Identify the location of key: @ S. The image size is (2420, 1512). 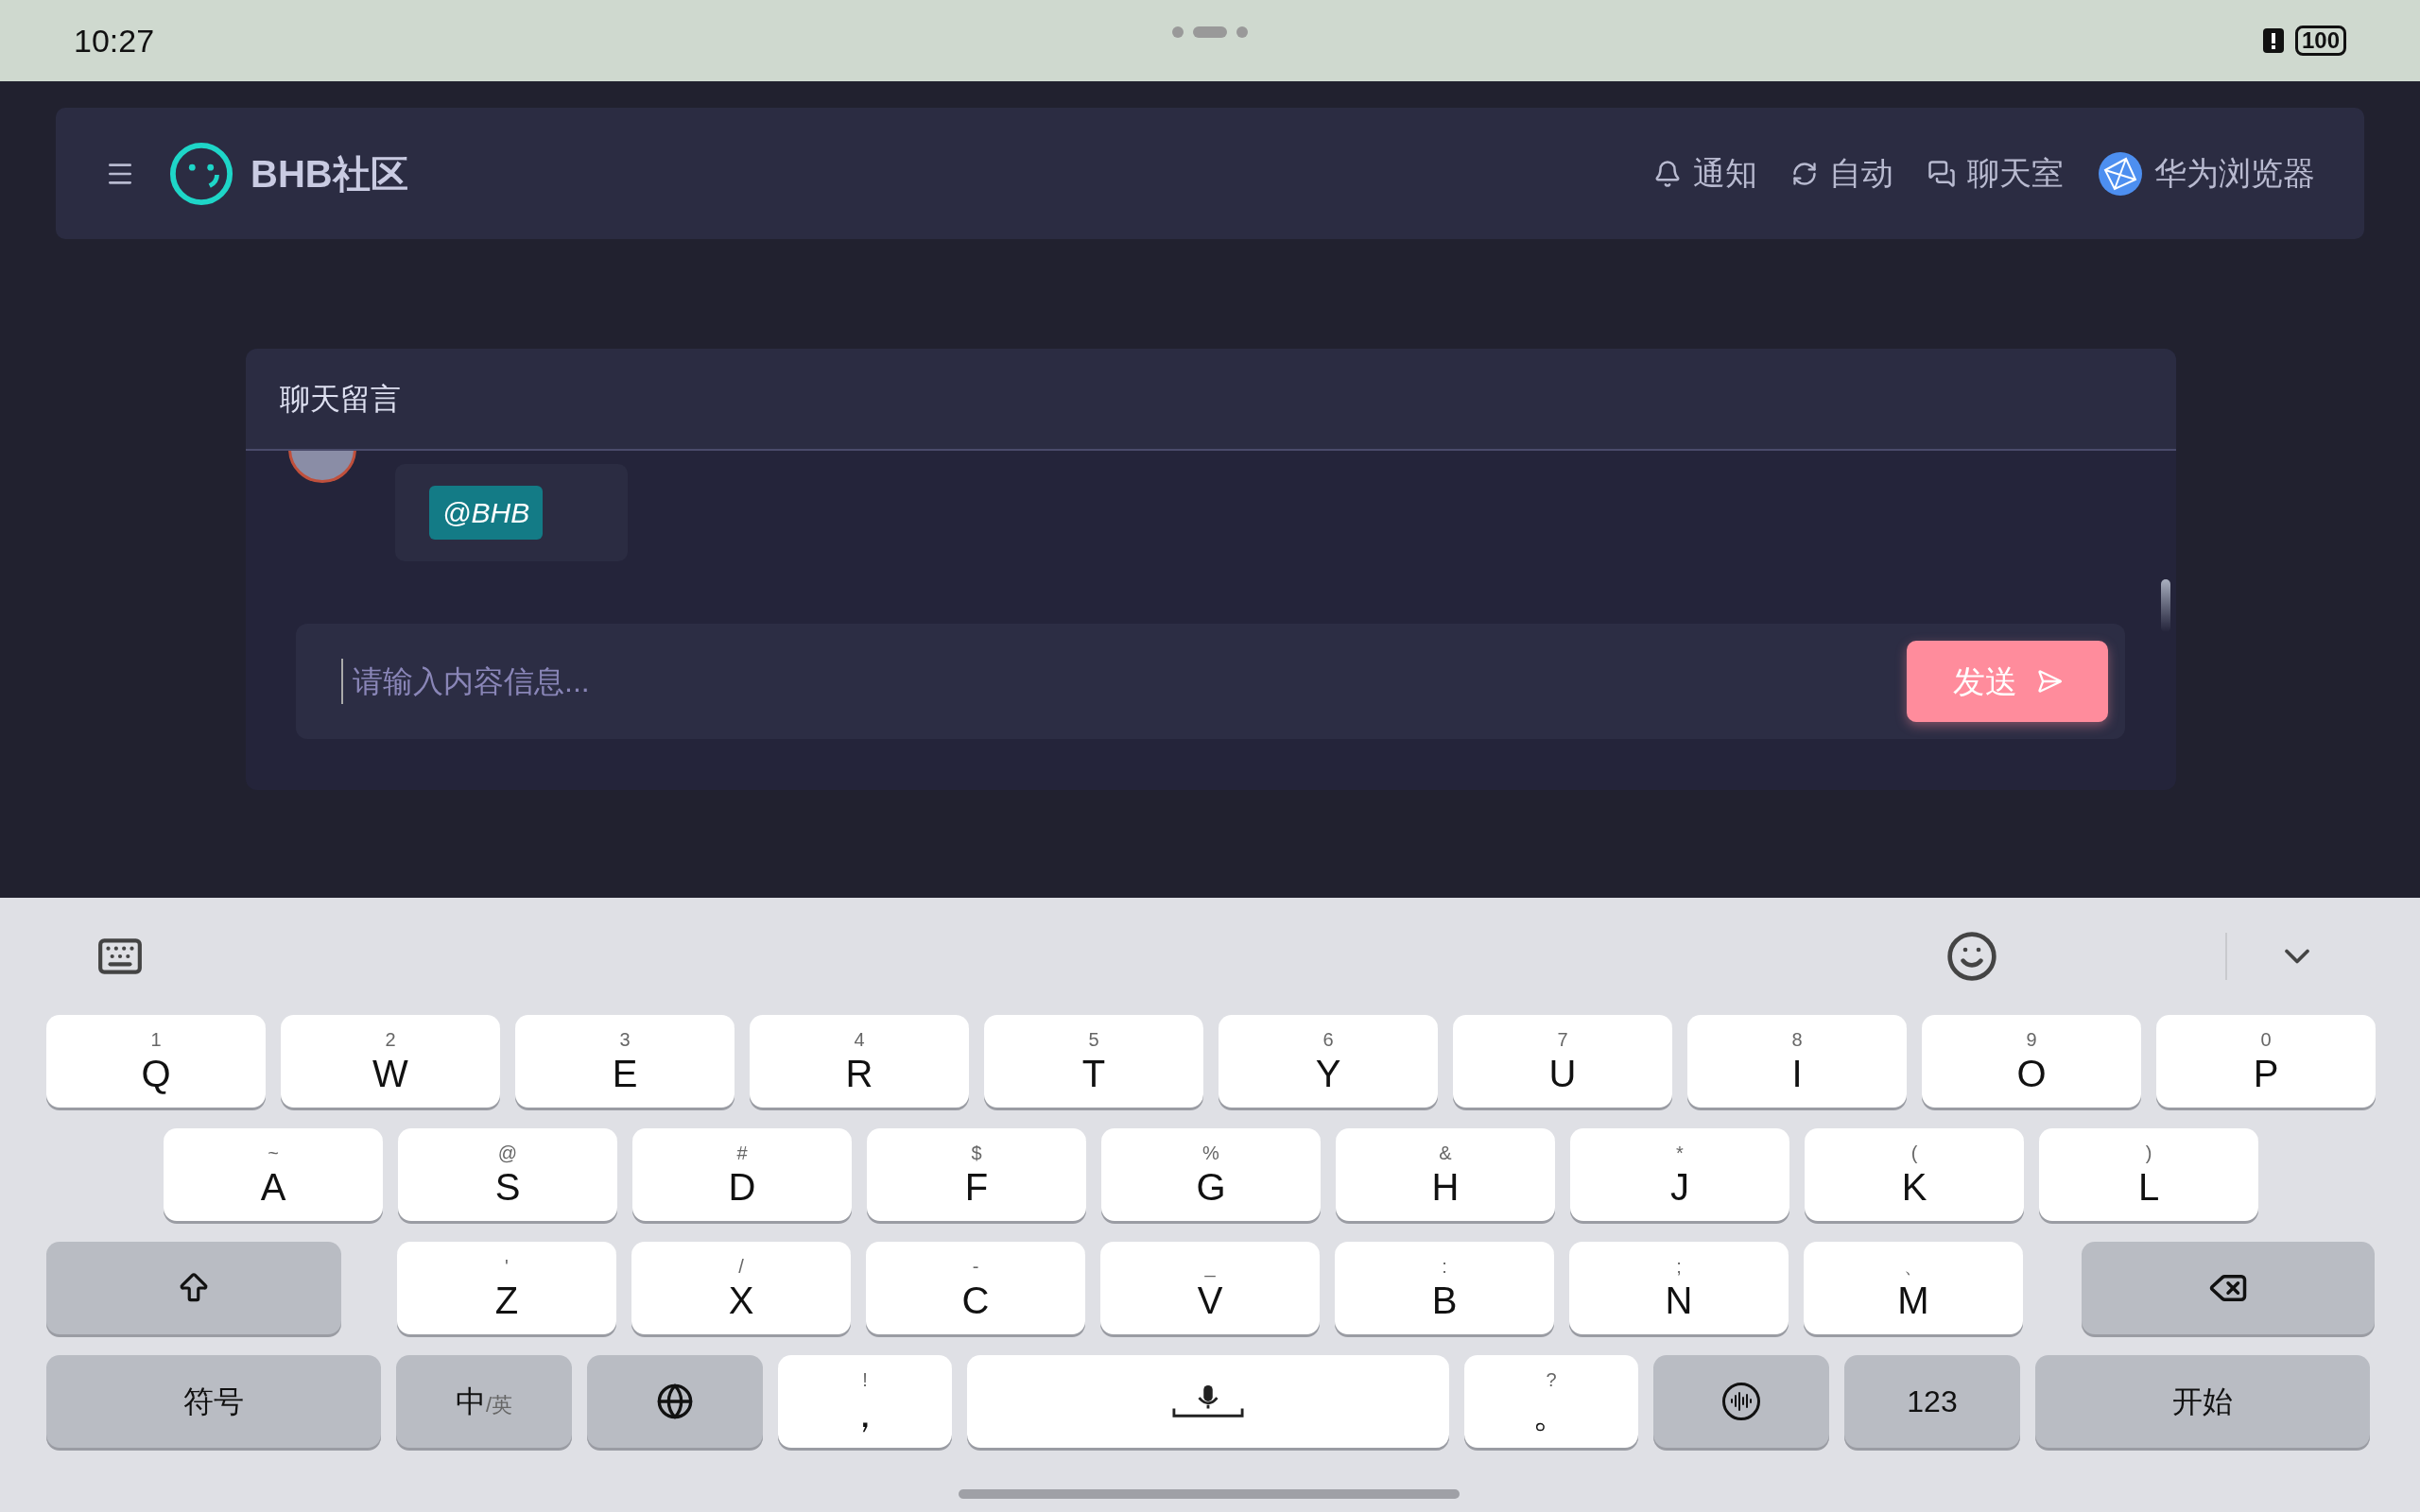
(508, 1174).